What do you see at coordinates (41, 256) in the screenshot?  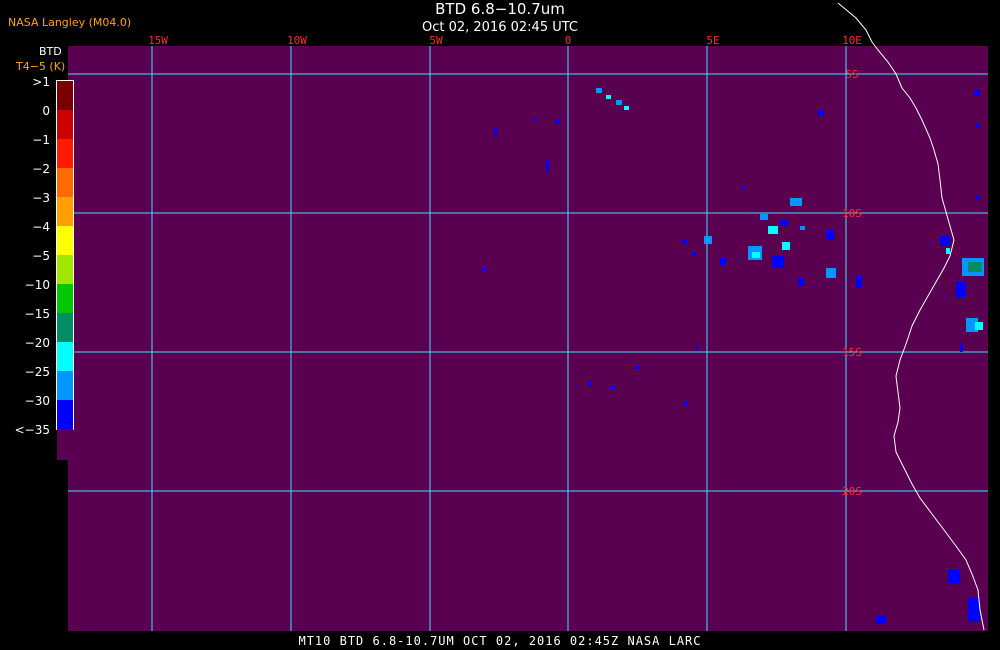 I see `colorbar-tick-label: −5` at bounding box center [41, 256].